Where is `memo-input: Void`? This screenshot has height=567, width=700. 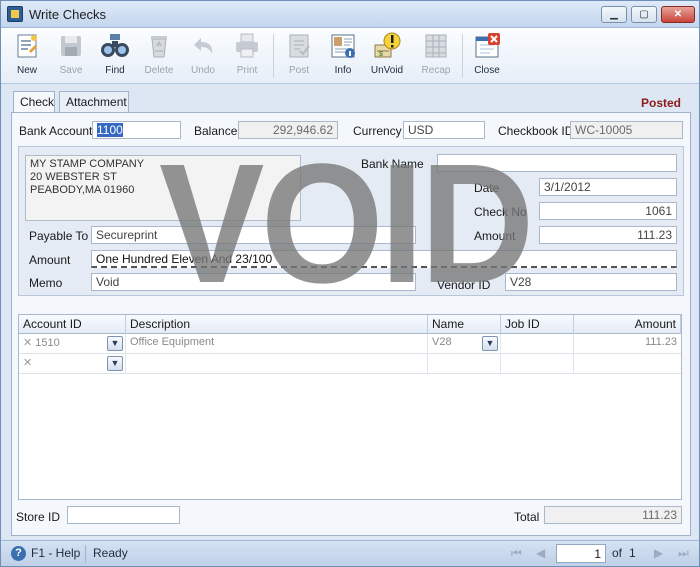
memo-input: Void is located at coordinates (253, 282).